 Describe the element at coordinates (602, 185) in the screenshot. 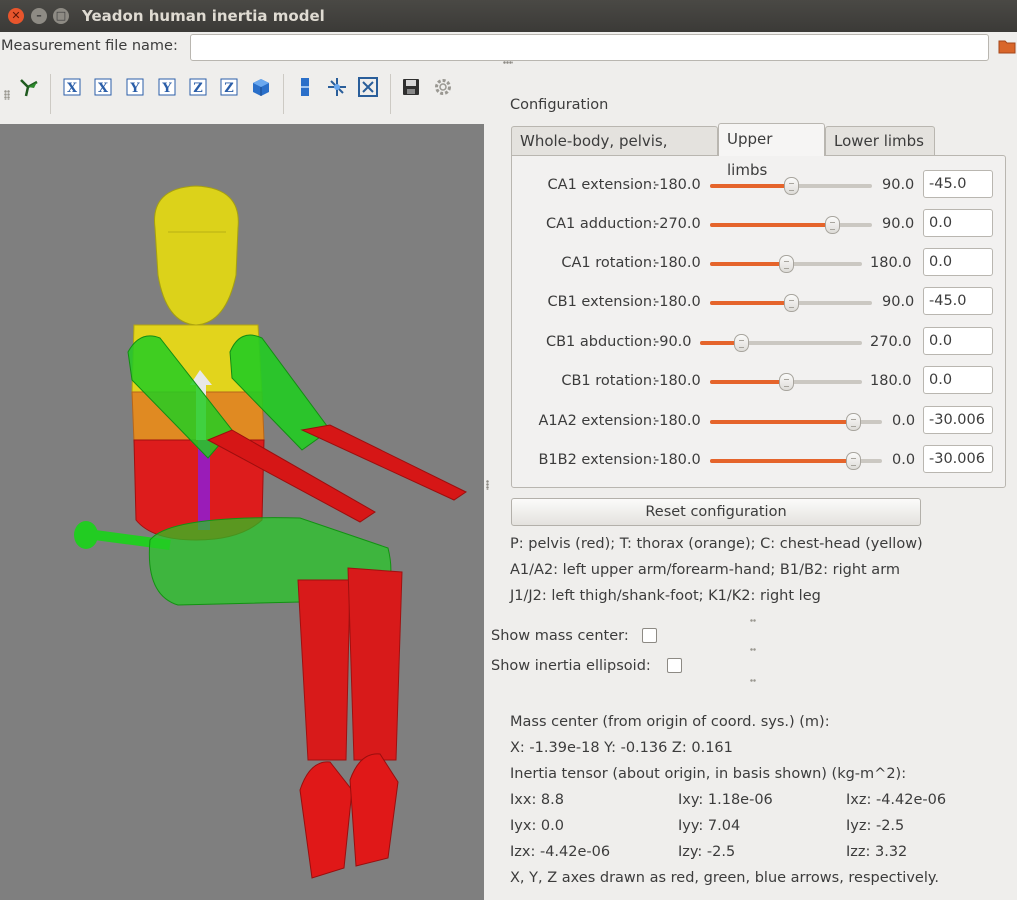

I see `slider-label: CA1 extension:` at that location.